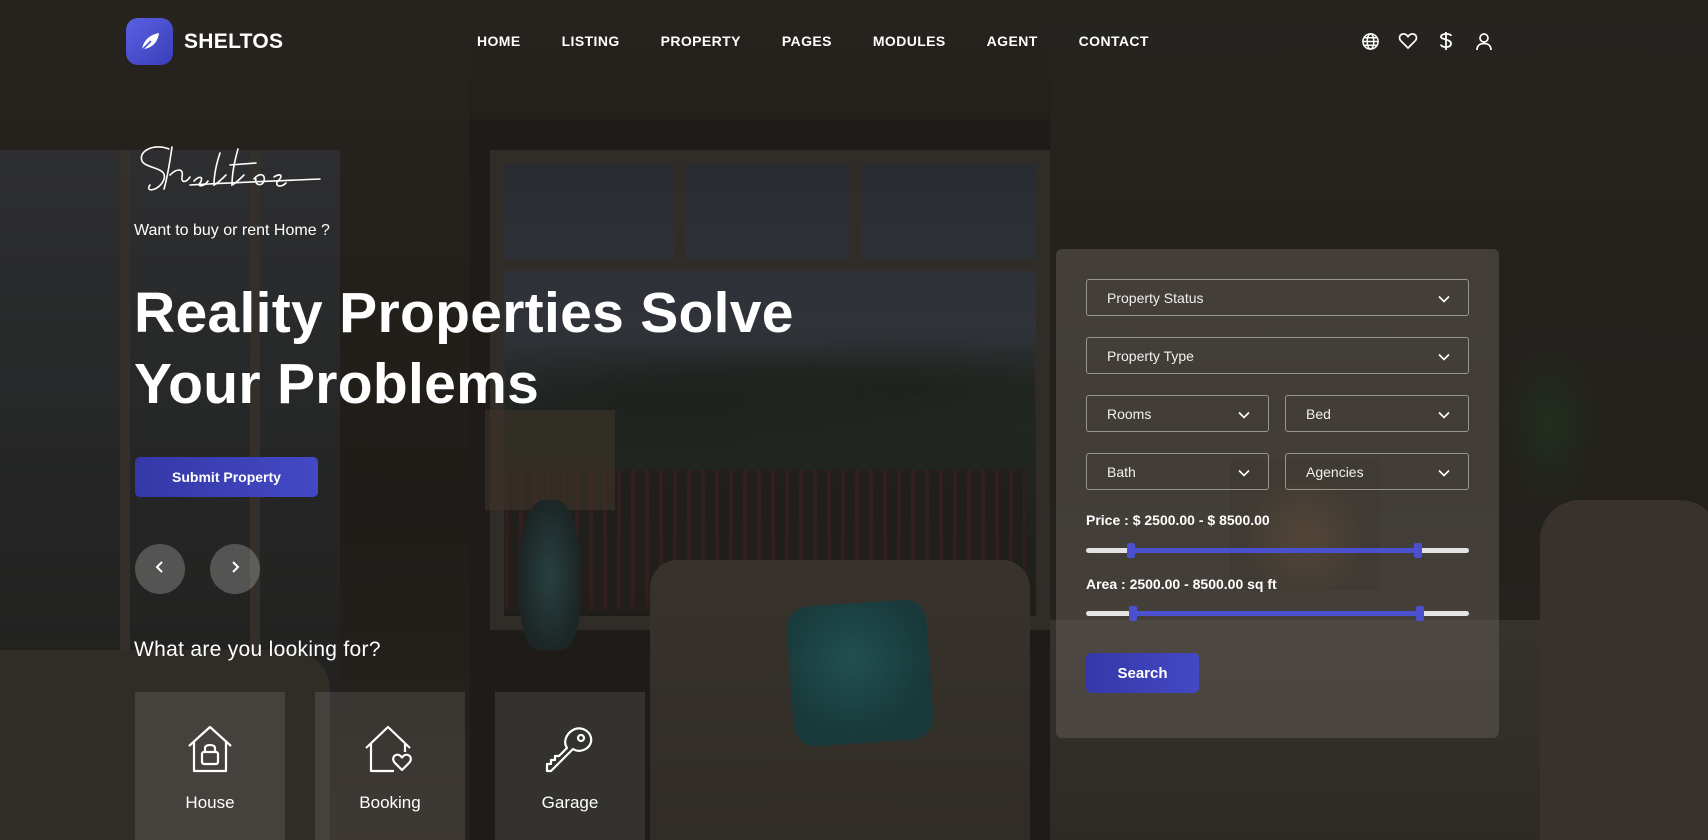  What do you see at coordinates (1121, 471) in the screenshot?
I see `select-value: Bath` at bounding box center [1121, 471].